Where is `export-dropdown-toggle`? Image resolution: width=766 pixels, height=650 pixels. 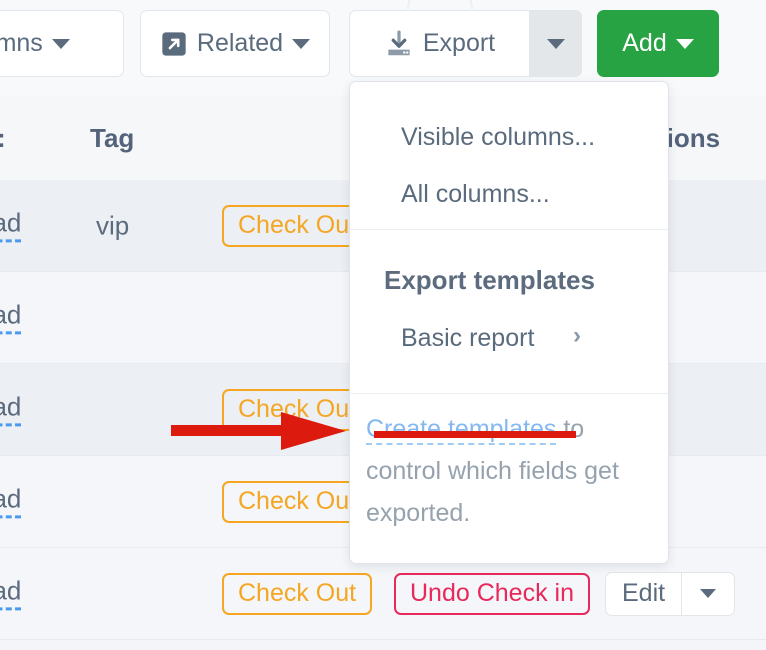 export-dropdown-toggle is located at coordinates (555, 43).